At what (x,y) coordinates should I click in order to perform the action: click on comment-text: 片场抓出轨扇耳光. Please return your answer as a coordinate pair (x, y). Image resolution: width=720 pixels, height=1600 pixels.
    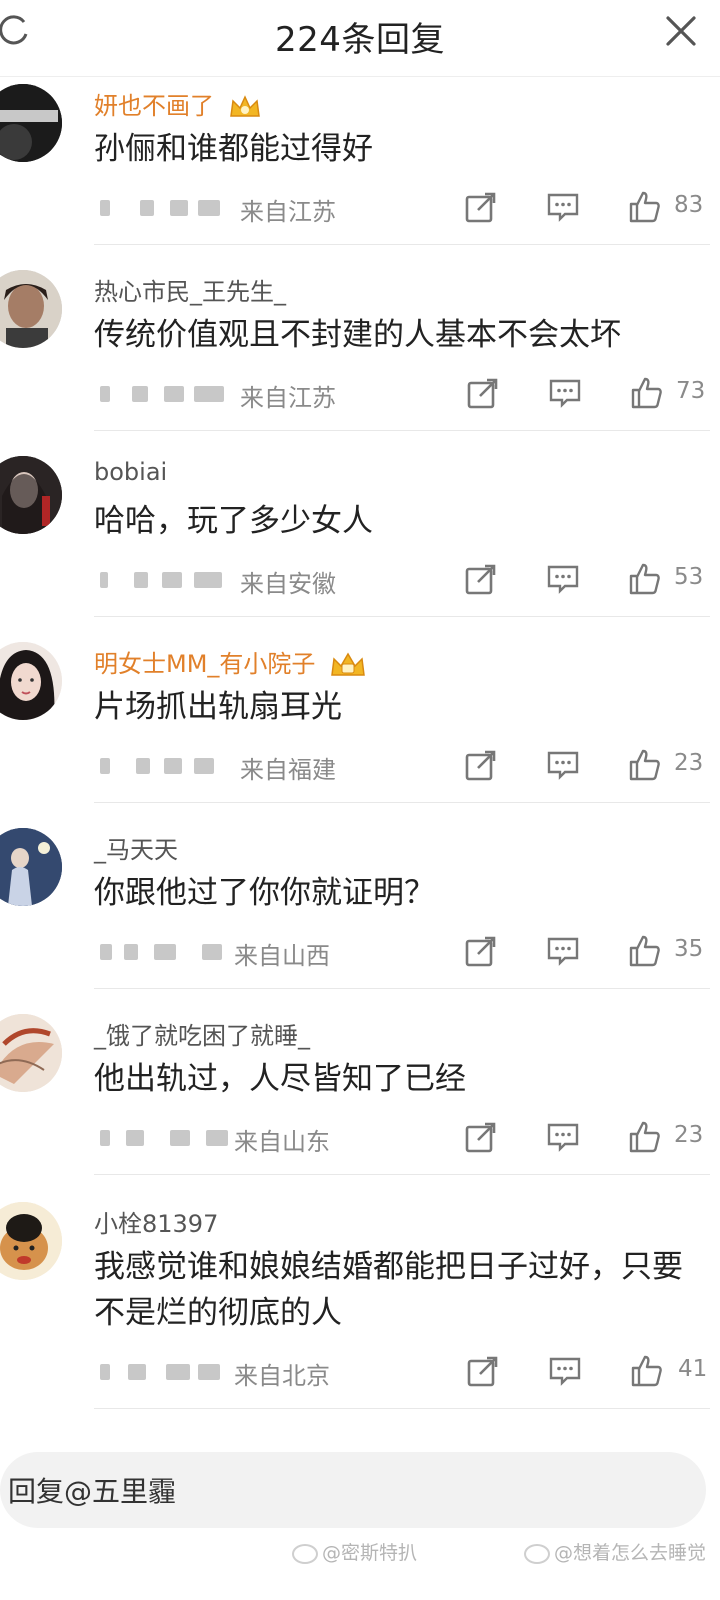
    Looking at the image, I should click on (218, 707).